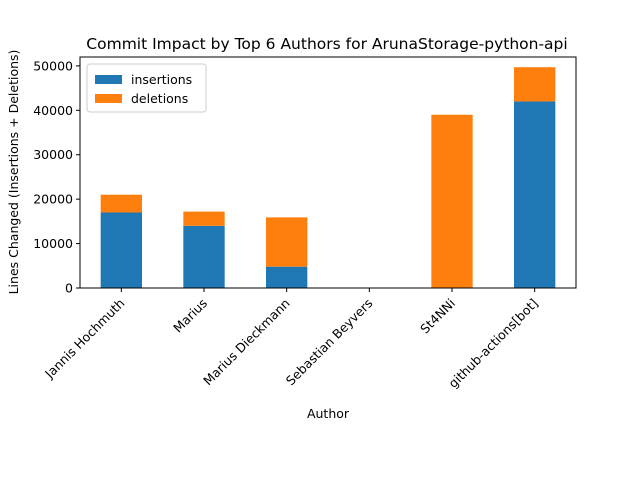  What do you see at coordinates (53, 110) in the screenshot?
I see `y-tick-label: 40000` at bounding box center [53, 110].